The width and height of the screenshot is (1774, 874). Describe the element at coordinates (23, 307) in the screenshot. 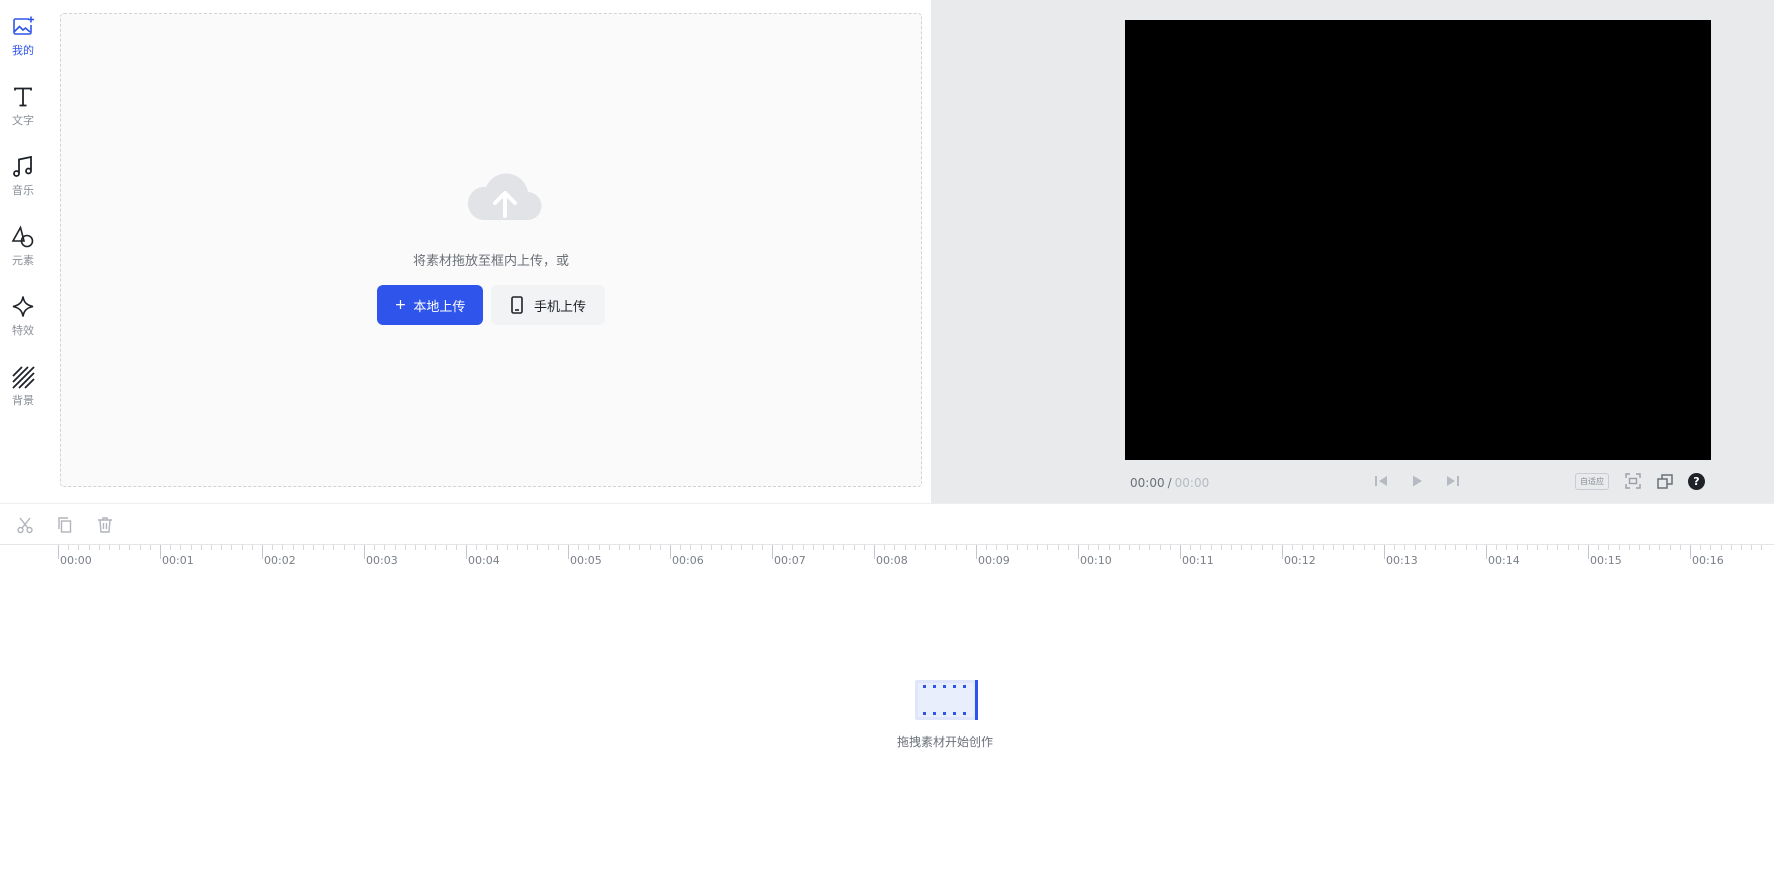

I see `sparkle-icon` at that location.